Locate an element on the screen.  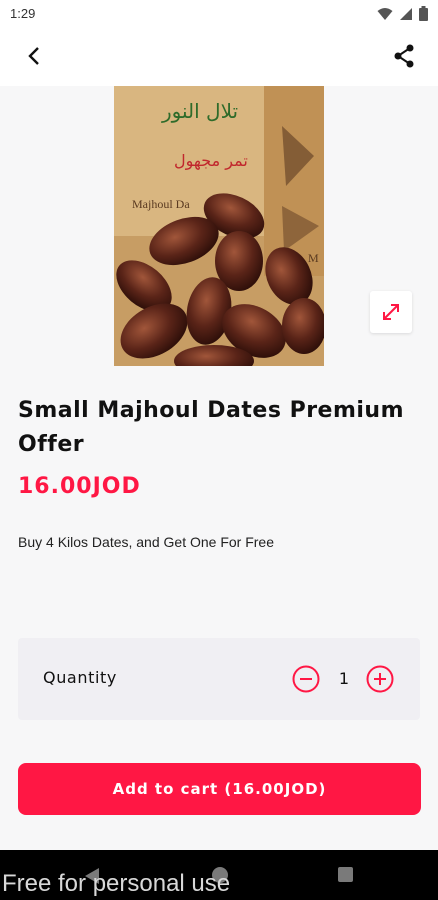
decrease-quantity-button is located at coordinates (306, 679).